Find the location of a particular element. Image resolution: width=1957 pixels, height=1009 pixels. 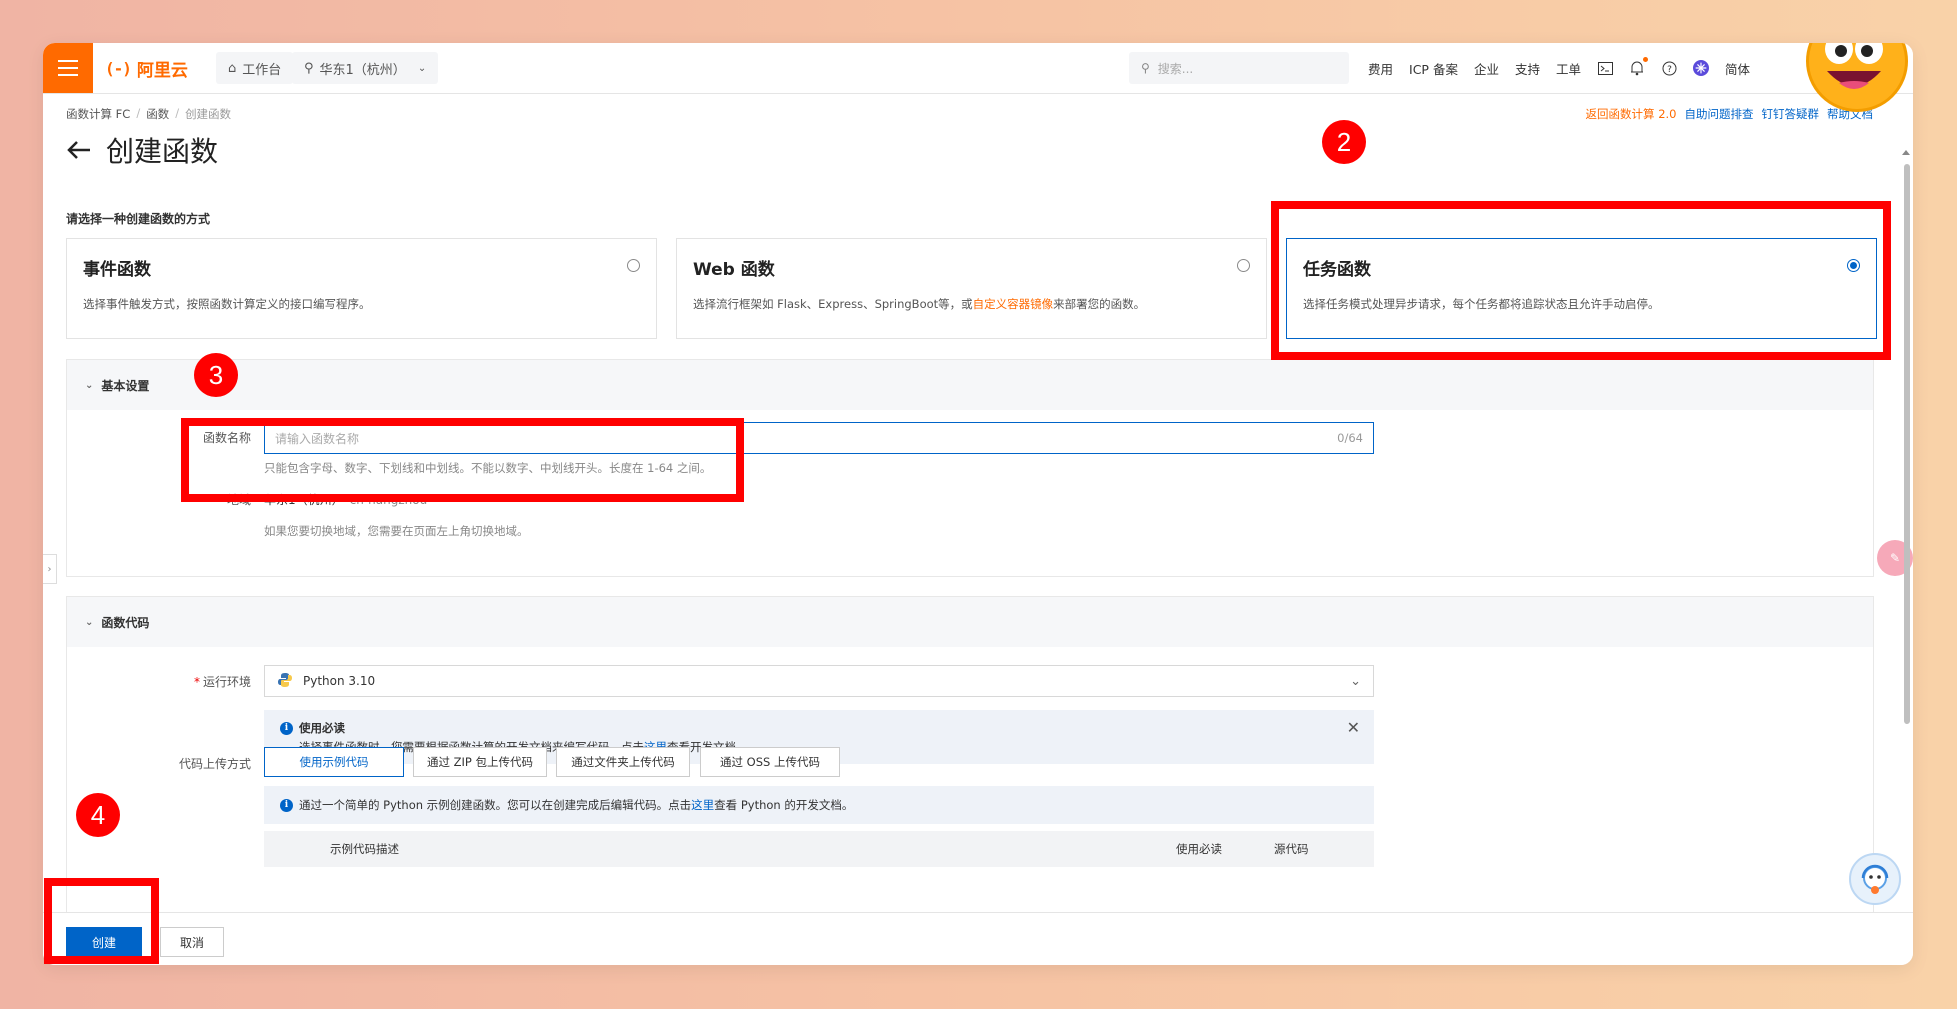

notice-title-row: i 使用必读 is located at coordinates (819, 728).